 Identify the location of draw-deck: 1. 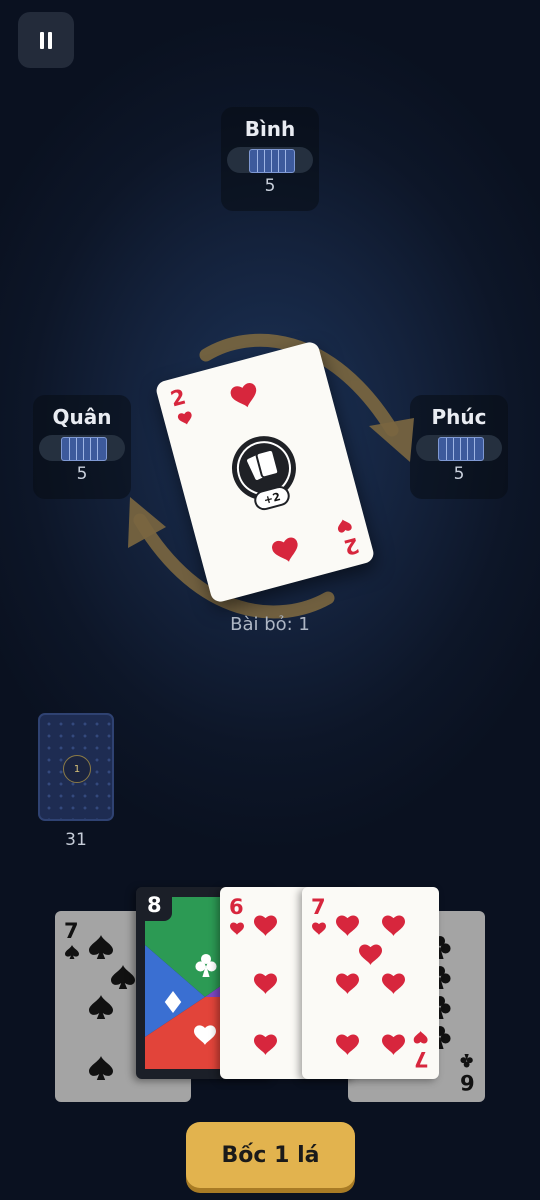
(76, 767).